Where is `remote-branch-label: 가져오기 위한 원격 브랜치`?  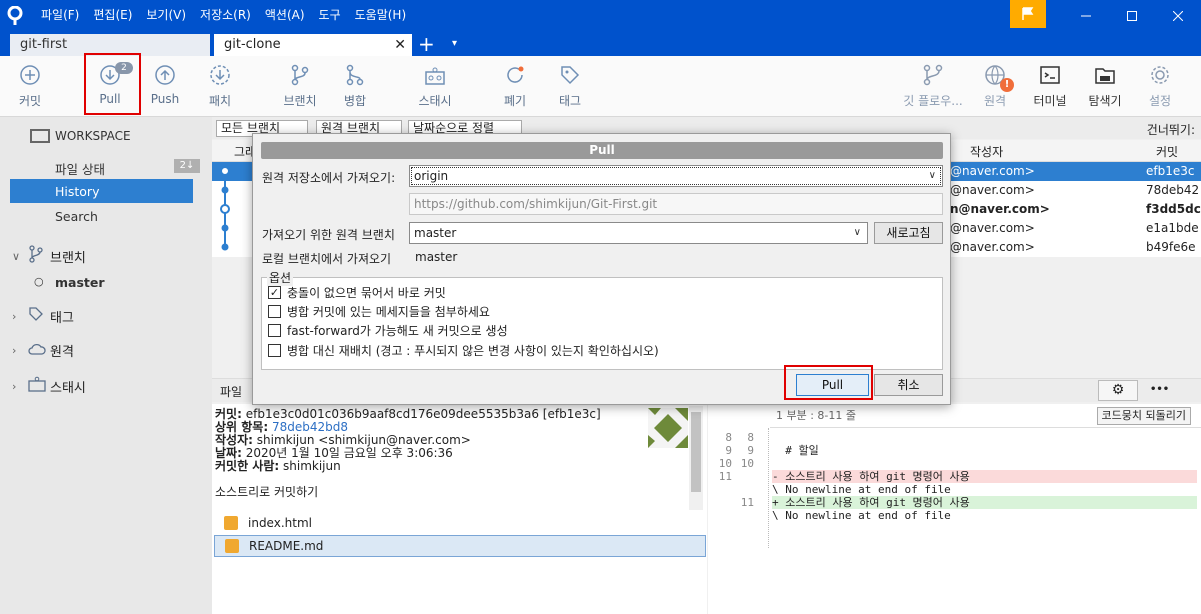
remote-branch-label: 가져오기 위한 원격 브랜치 is located at coordinates (328, 235).